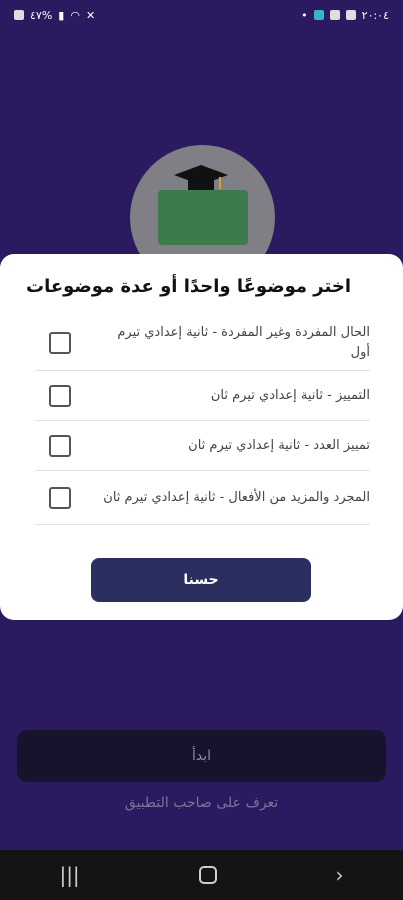  What do you see at coordinates (375, 15) in the screenshot?
I see `status-time: ٢٠:٠٤` at bounding box center [375, 15].